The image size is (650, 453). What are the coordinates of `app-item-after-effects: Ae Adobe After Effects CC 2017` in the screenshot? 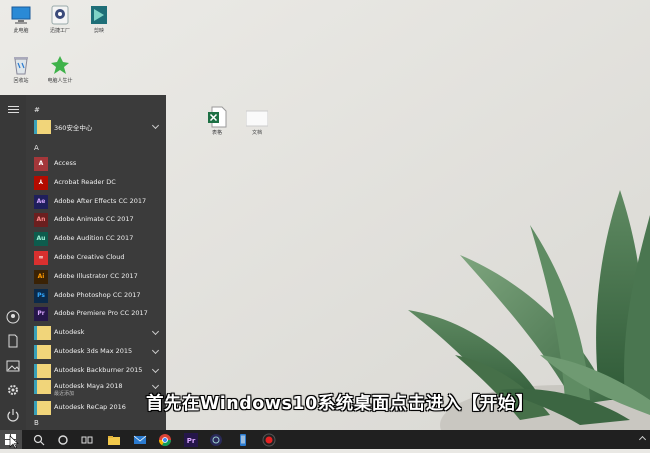 It's located at (97, 203).